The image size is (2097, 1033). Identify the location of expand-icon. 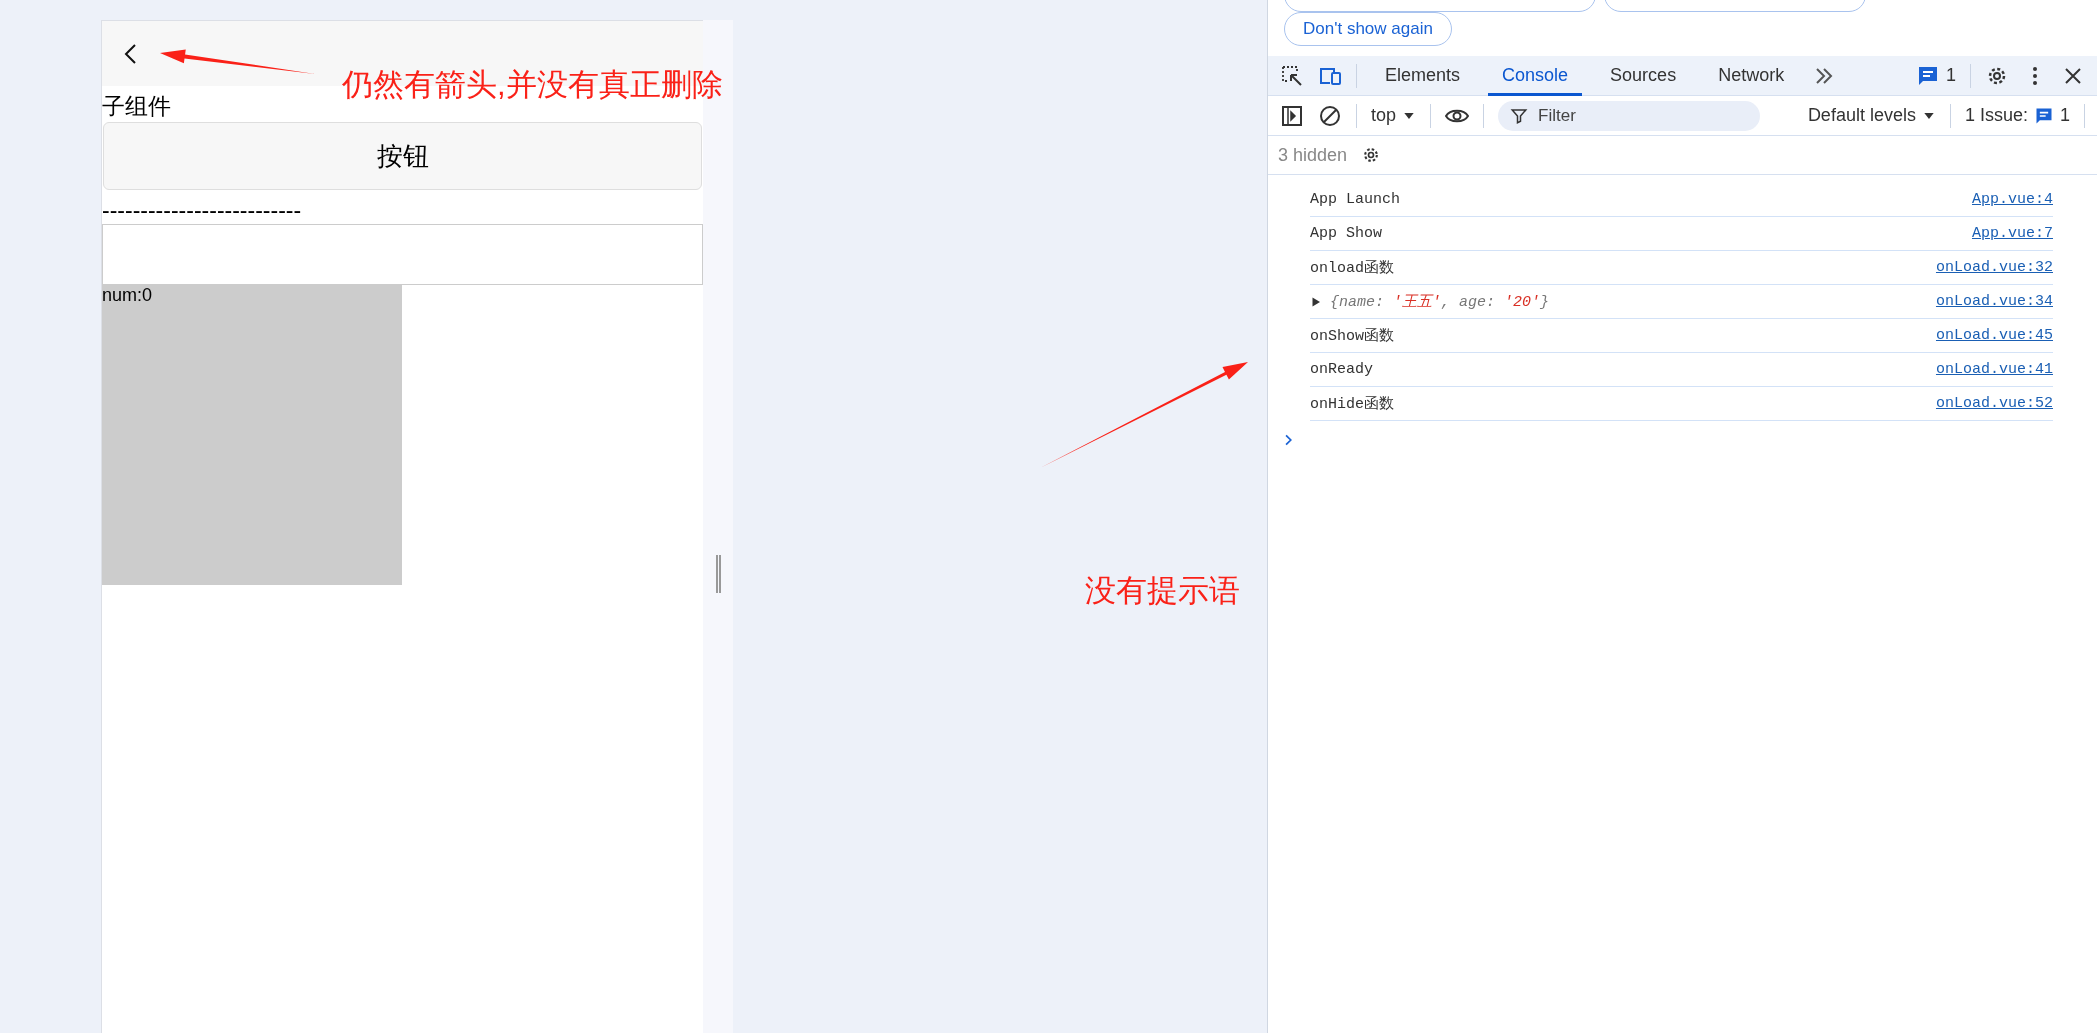
(1316, 301).